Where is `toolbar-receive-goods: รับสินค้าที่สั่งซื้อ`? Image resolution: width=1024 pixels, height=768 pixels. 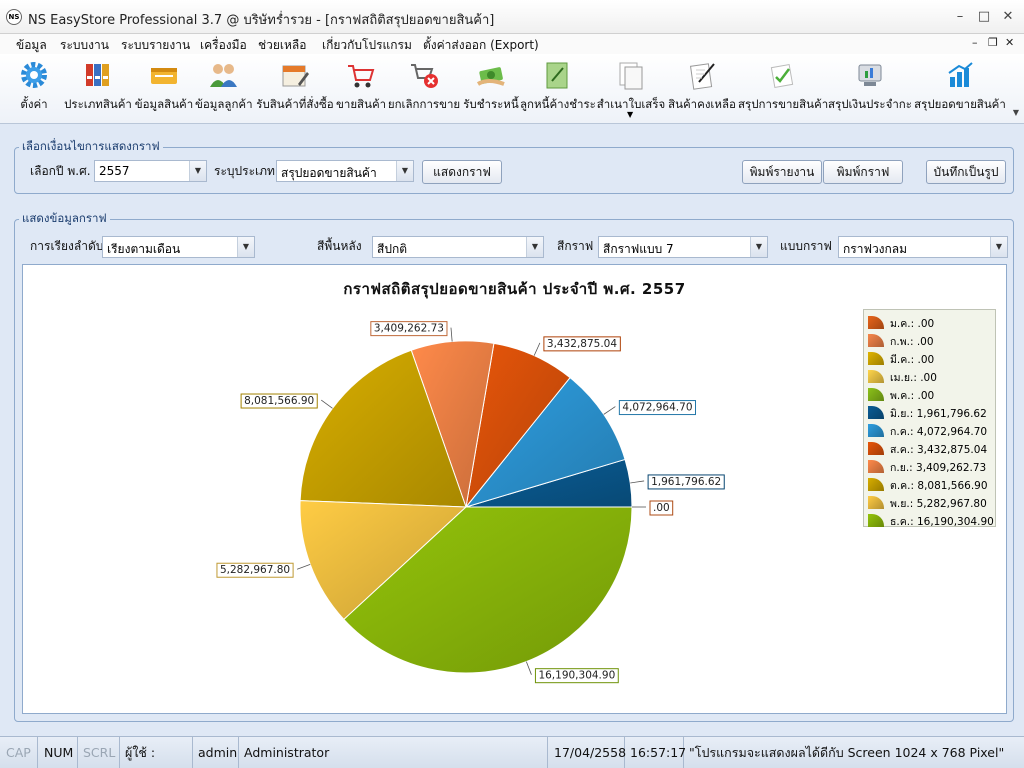
toolbar-receive-goods: รับสินค้าที่สั่งซื้อ is located at coordinates (295, 89).